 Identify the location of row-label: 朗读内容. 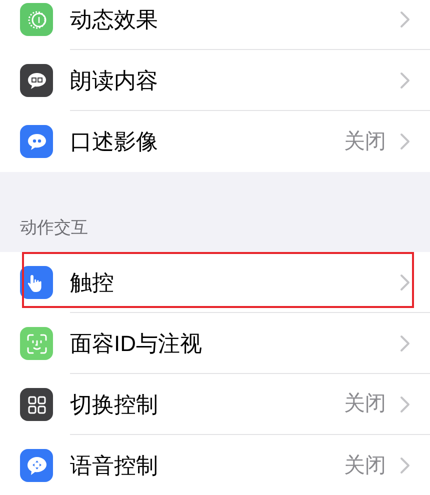
(114, 80).